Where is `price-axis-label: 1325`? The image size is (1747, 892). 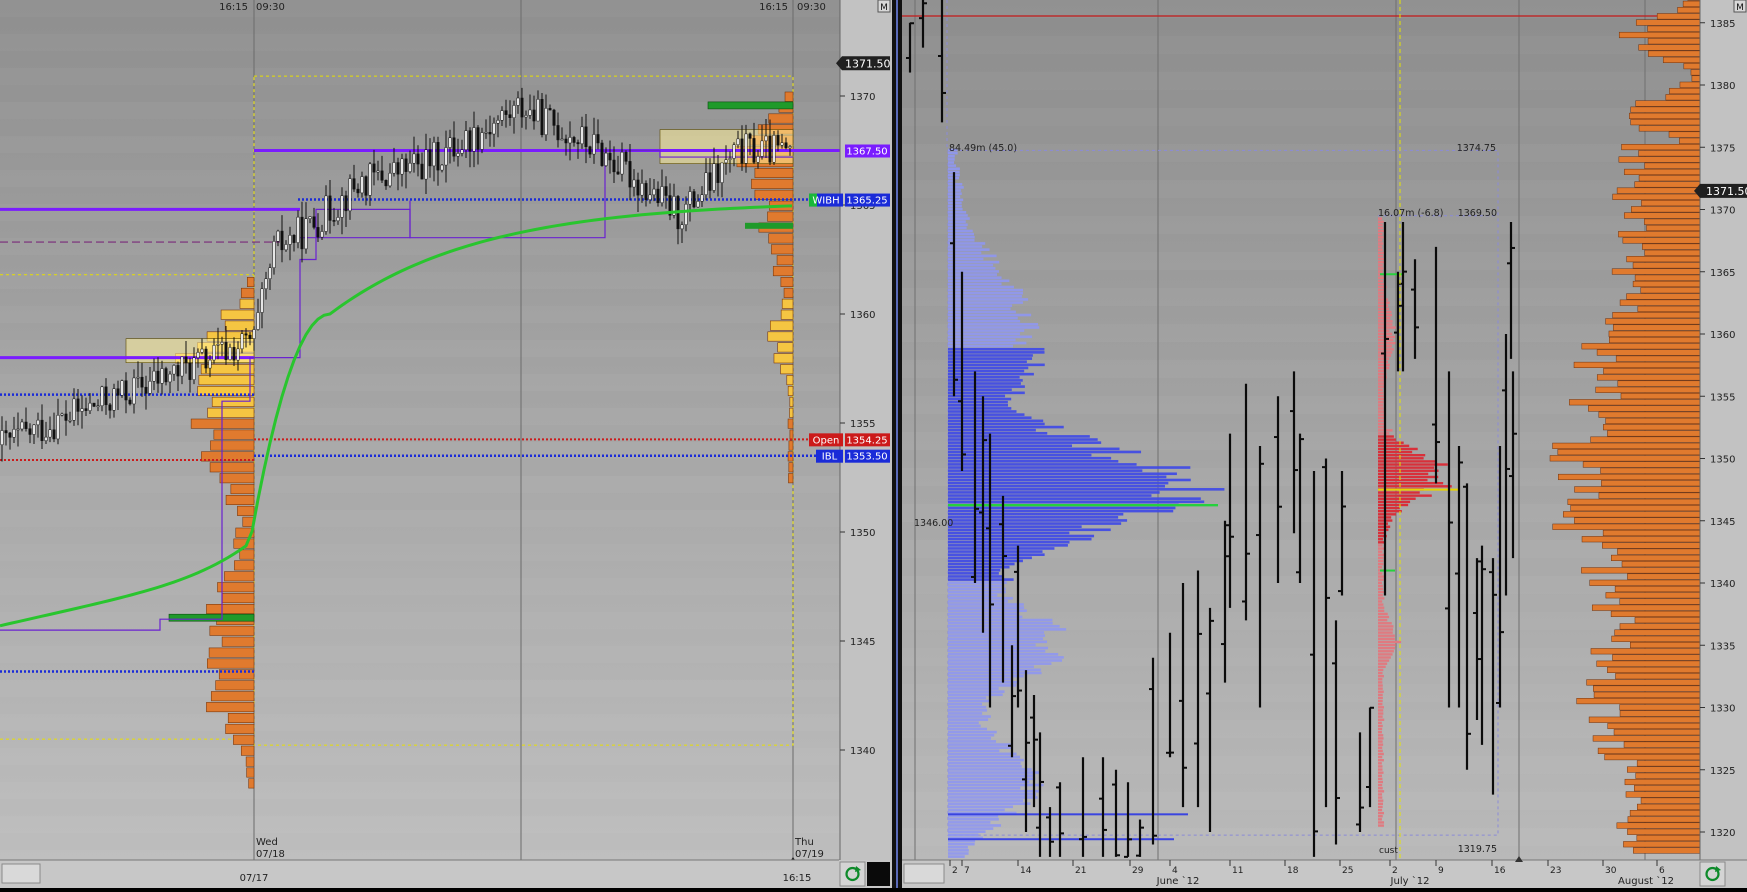
price-axis-label: 1325 is located at coordinates (1722, 771).